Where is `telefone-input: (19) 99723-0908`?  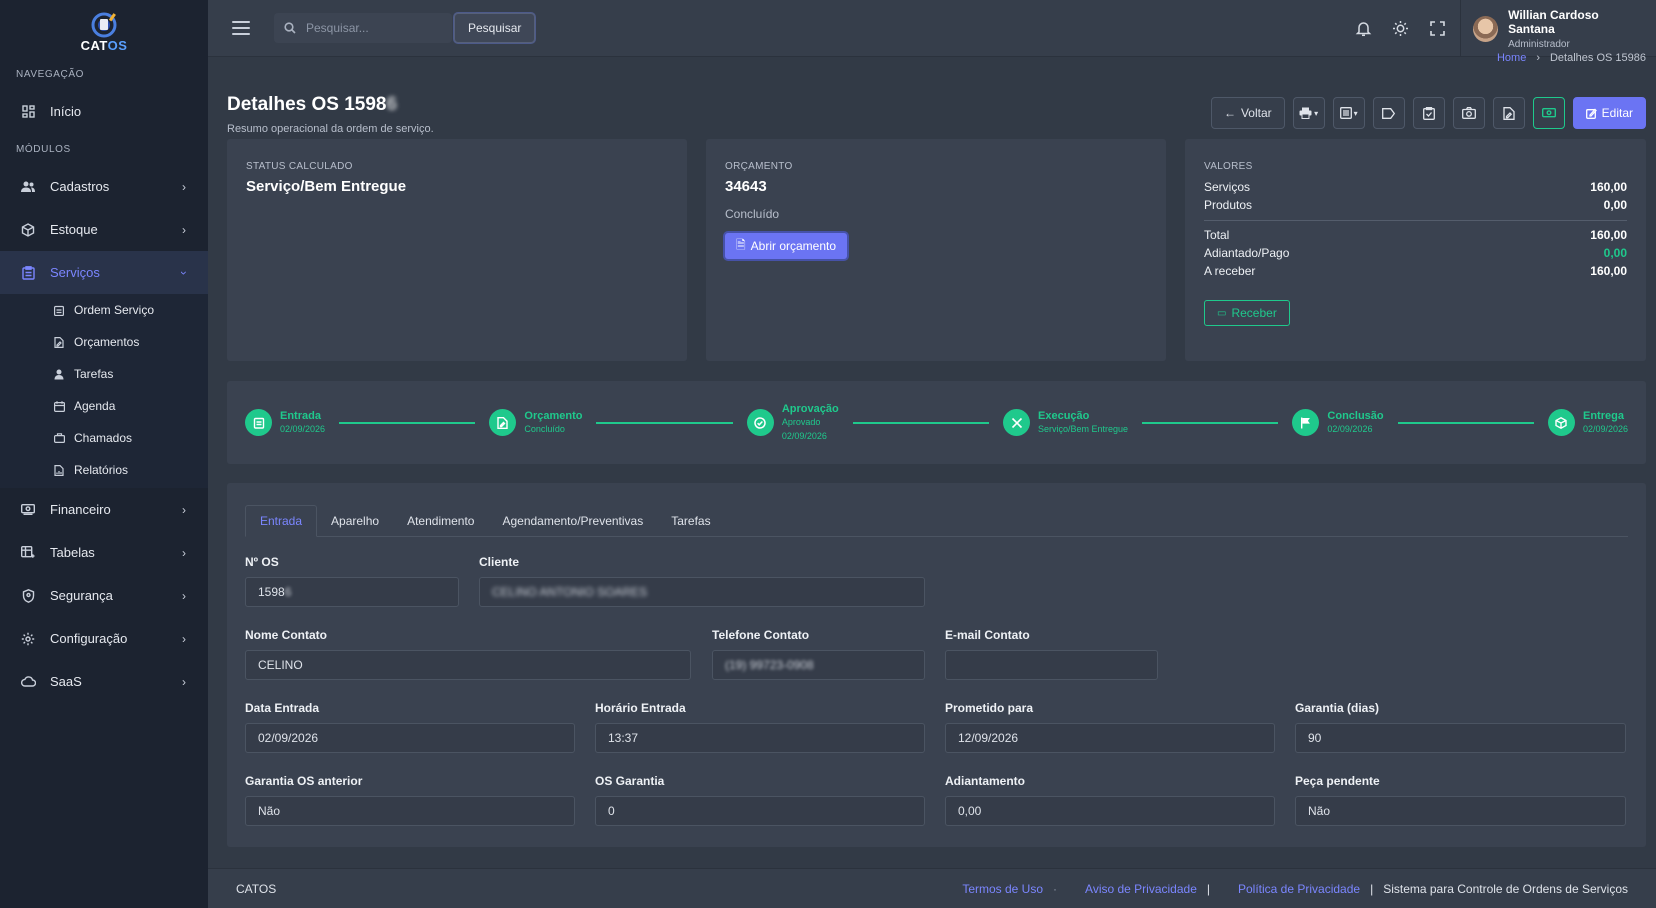
telefone-input: (19) 99723-0908 is located at coordinates (818, 665).